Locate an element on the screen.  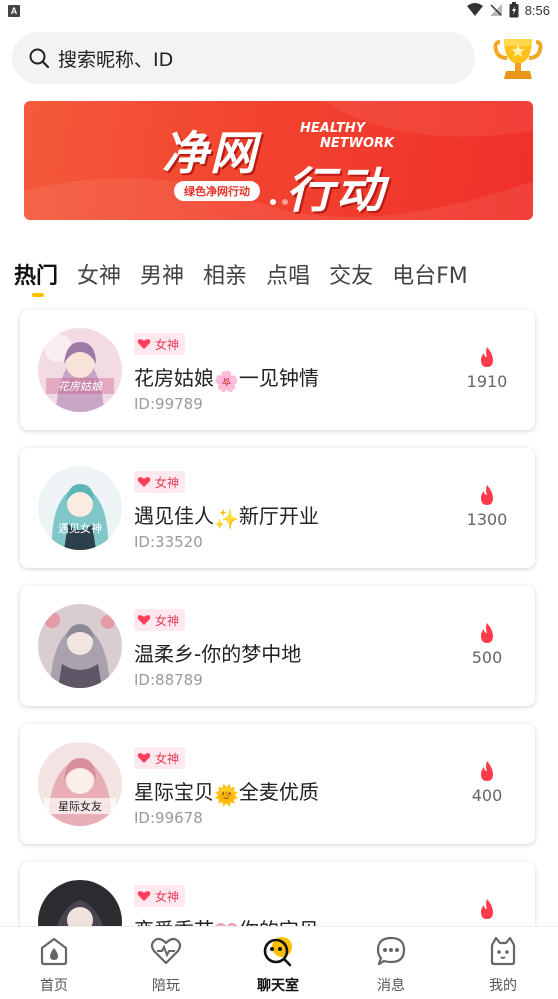
search-bar: 搜索昵称、ID is located at coordinates (243, 58).